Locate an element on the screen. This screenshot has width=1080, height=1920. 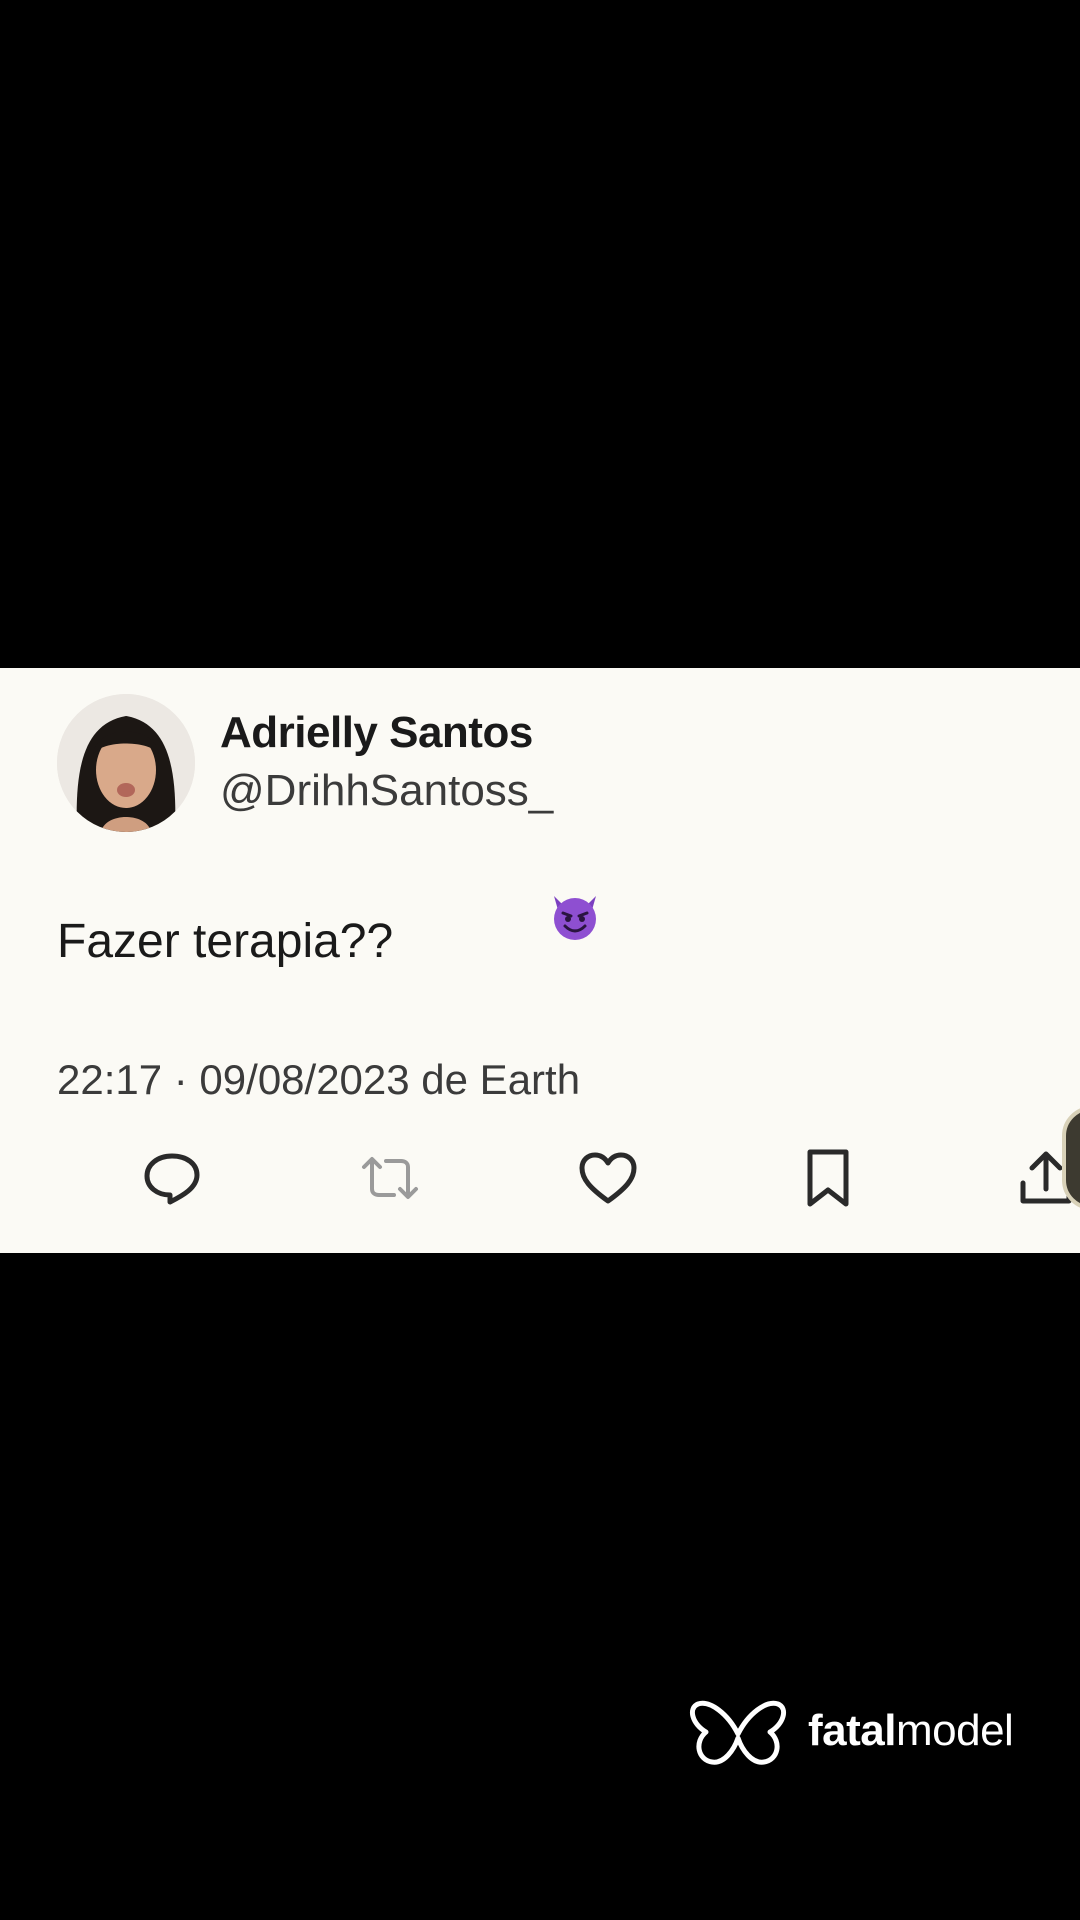
tweet-text: Fazer terapia?? is located at coordinates (225, 941).